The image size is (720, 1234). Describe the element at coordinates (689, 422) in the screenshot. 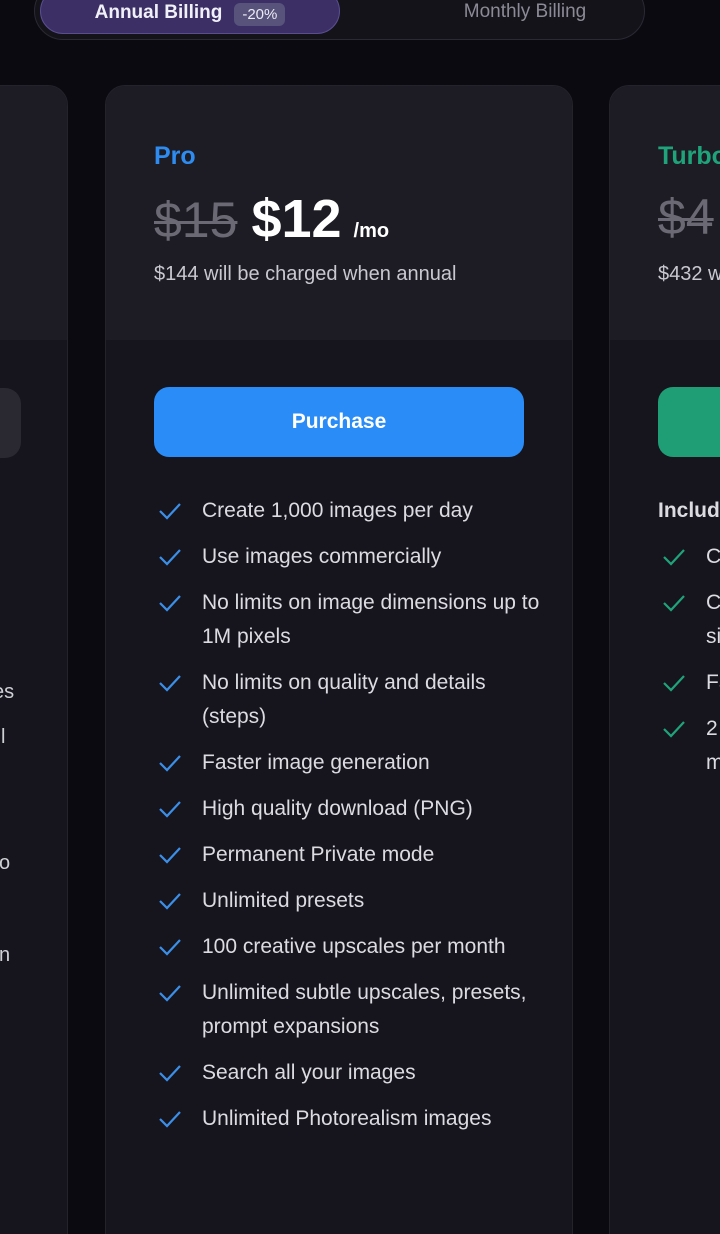

I see `purchase-button` at that location.